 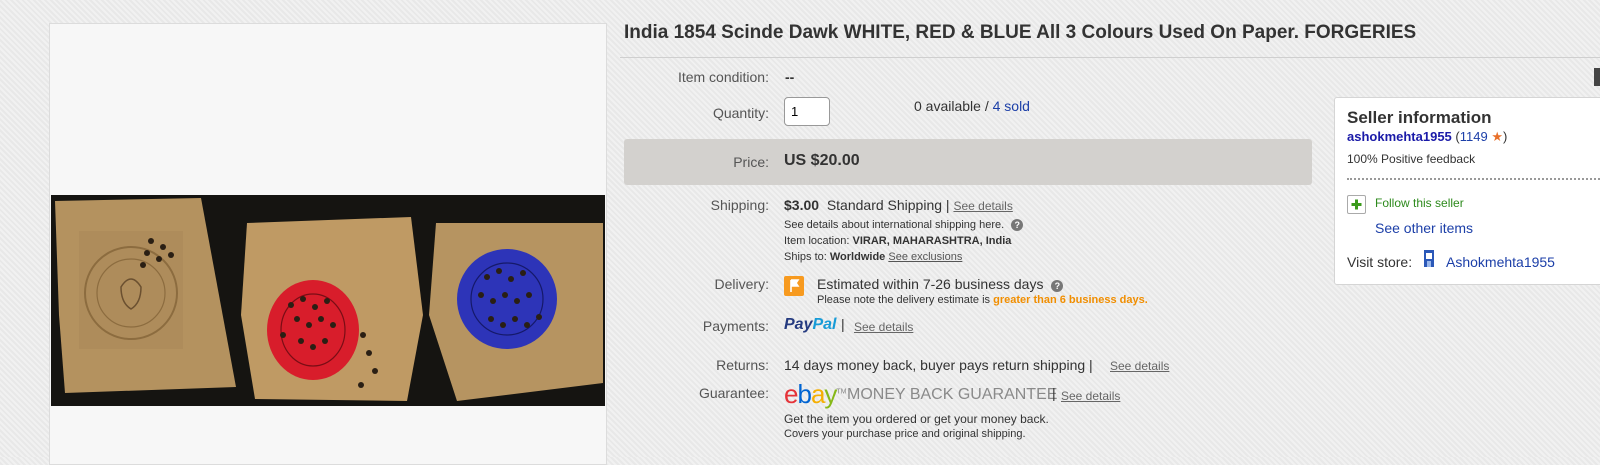 What do you see at coordinates (888, 205) in the screenshot?
I see `shipping-method: Standard Shipping |` at bounding box center [888, 205].